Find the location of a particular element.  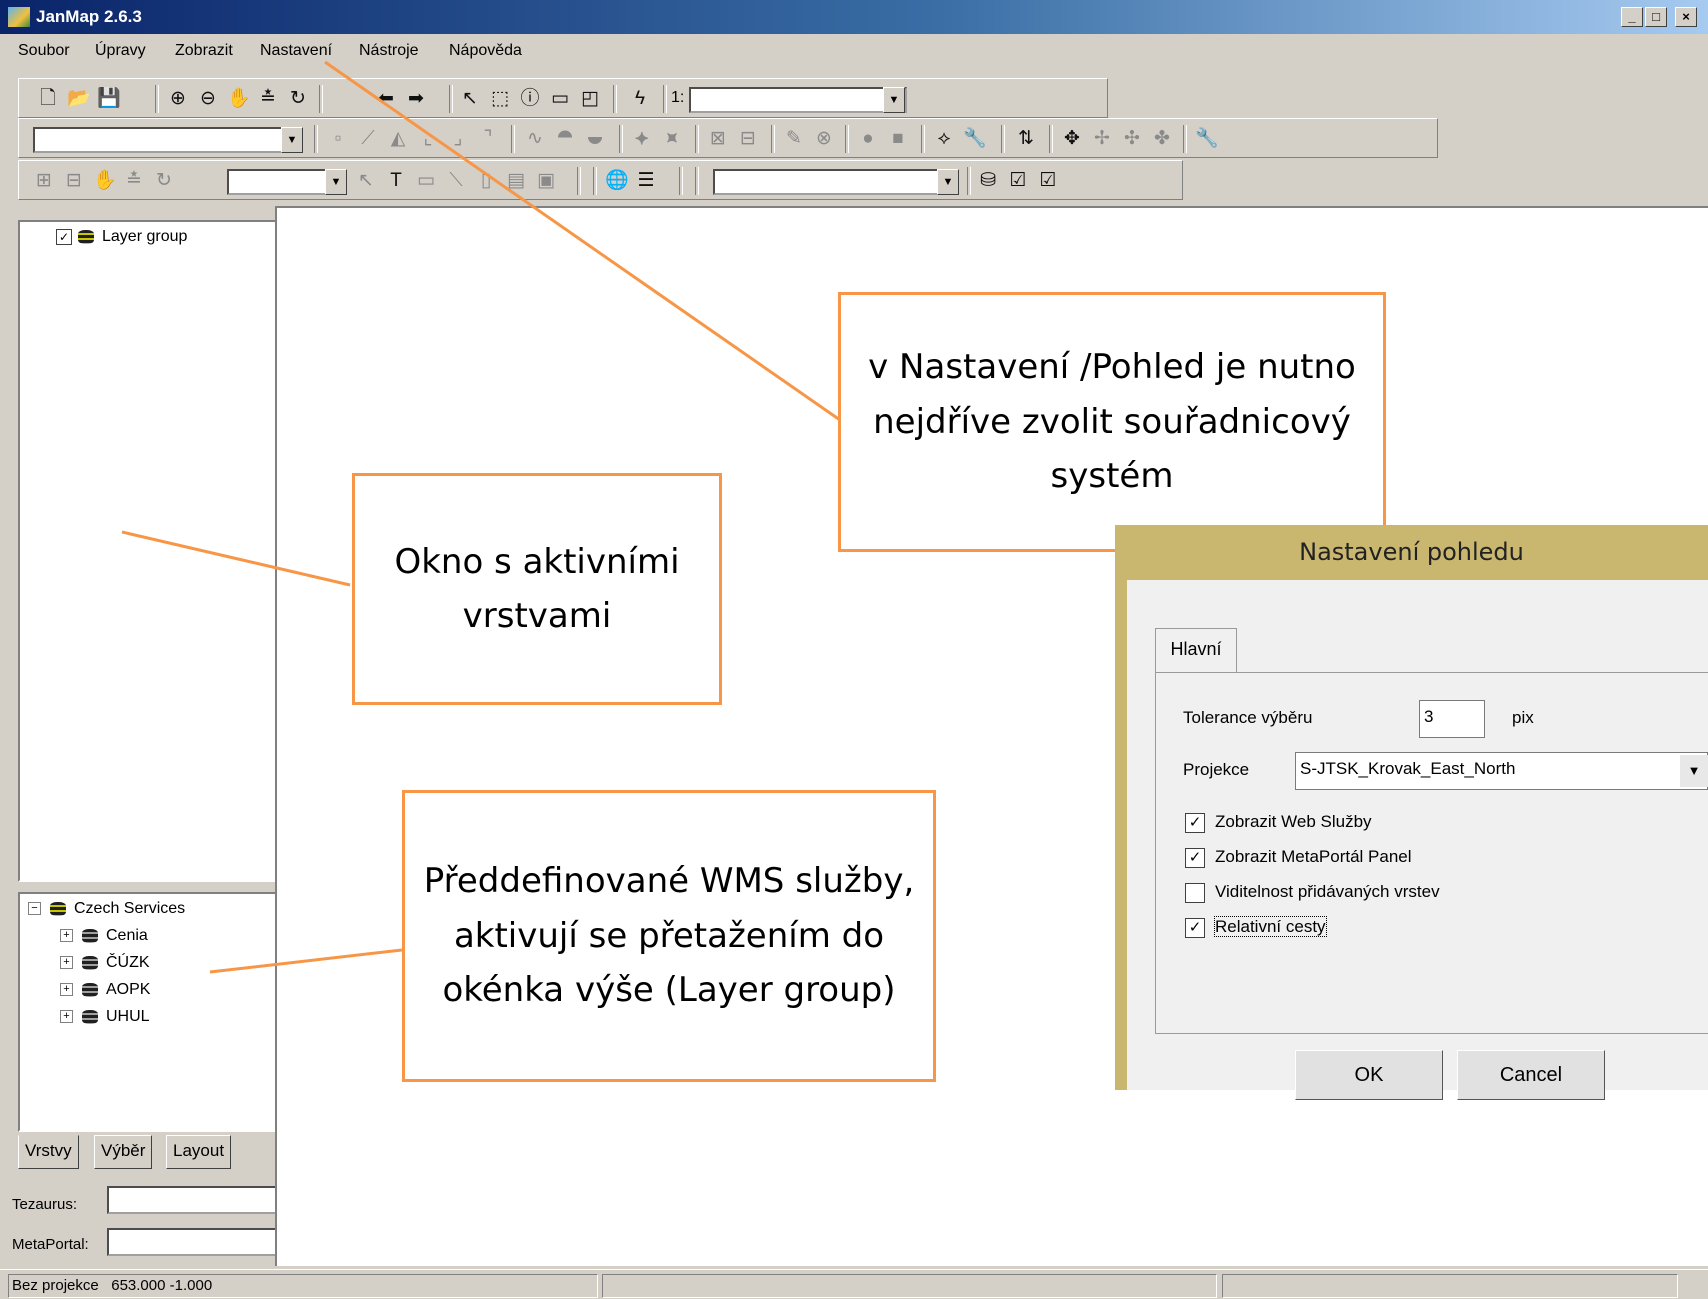

tolerance-unit: pix is located at coordinates (1523, 717).